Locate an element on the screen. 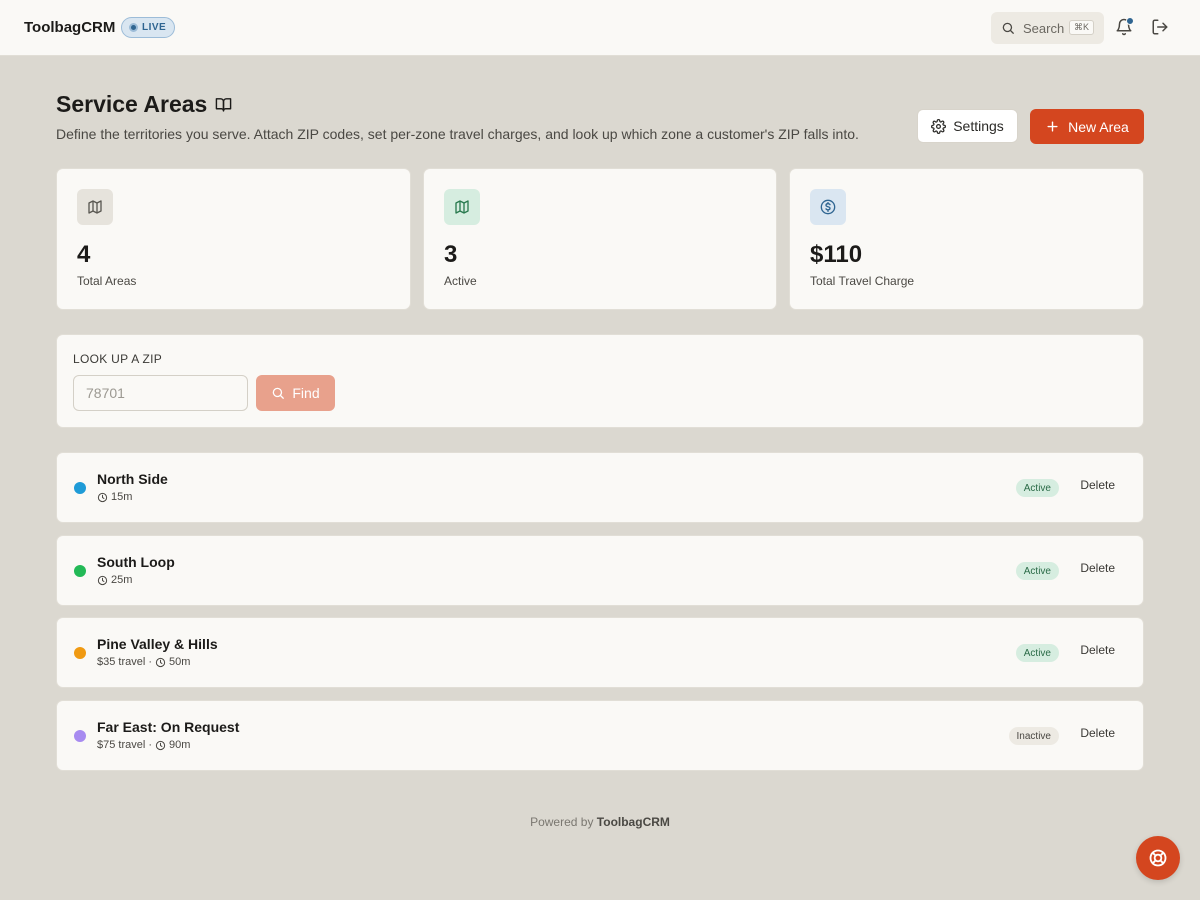 This screenshot has height=900, width=1200. settings-button: Settings is located at coordinates (967, 126).